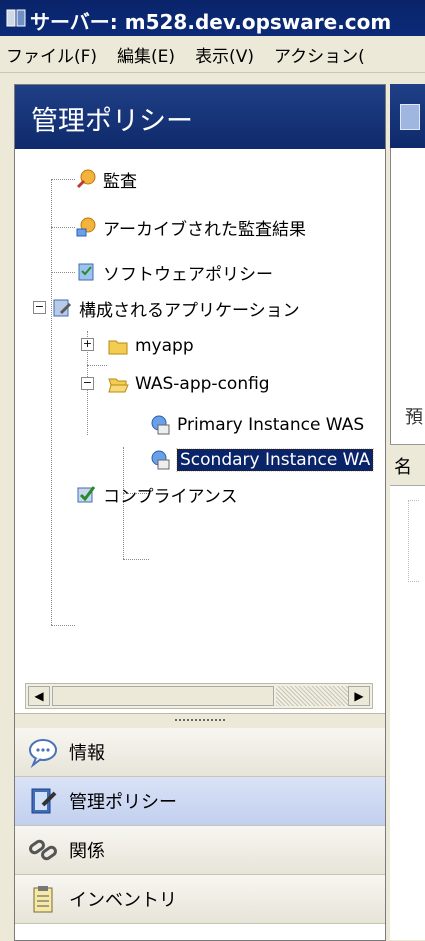 This screenshot has width=425, height=941. What do you see at coordinates (156, 494) in the screenshot?
I see `tree-item-compliance: コンプライアンス` at bounding box center [156, 494].